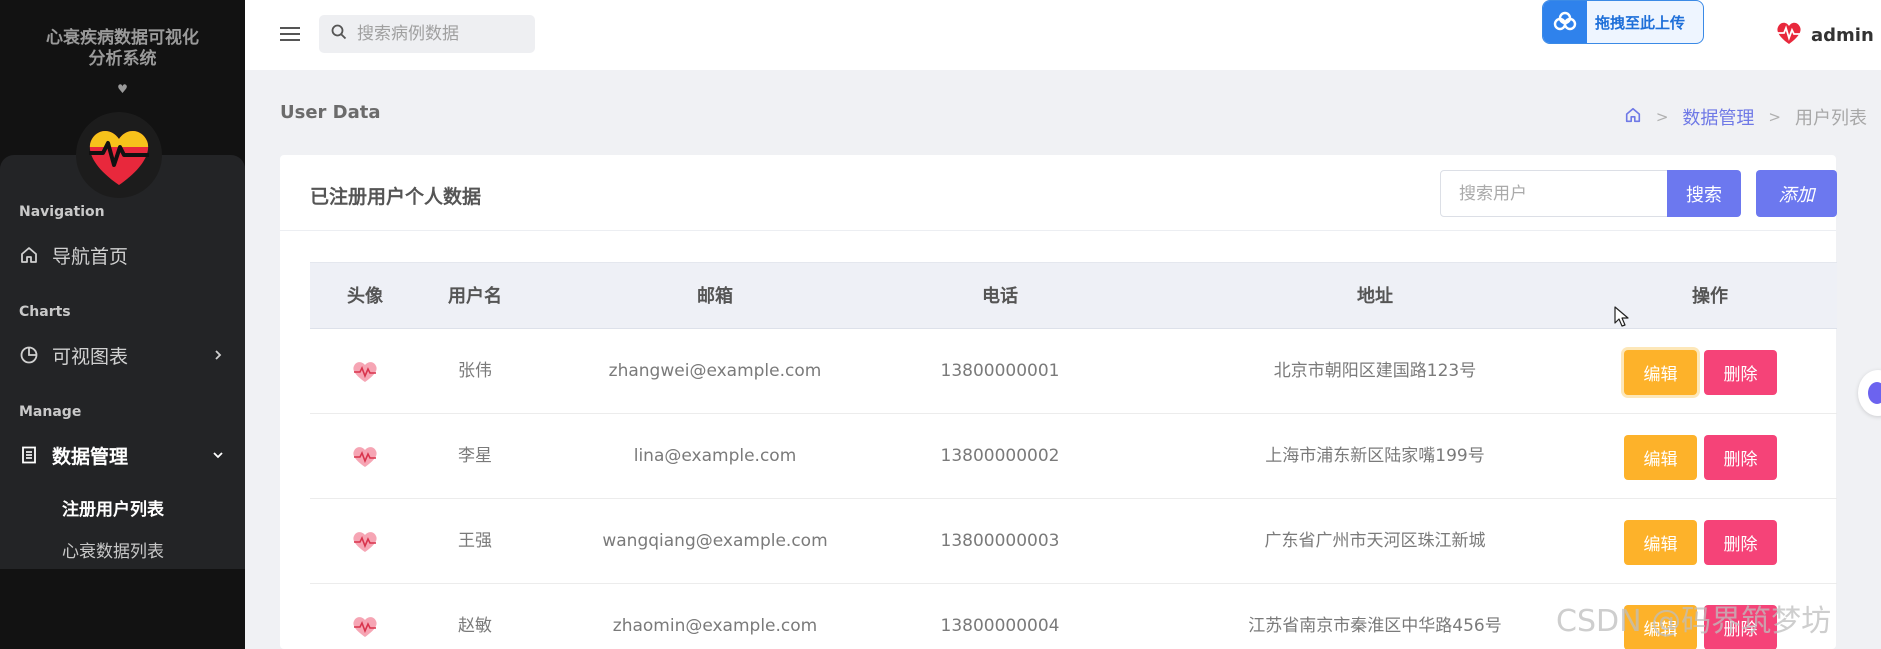 Image resolution: width=1881 pixels, height=649 pixels. Describe the element at coordinates (1796, 193) in the screenshot. I see `add-button: 添加` at that location.